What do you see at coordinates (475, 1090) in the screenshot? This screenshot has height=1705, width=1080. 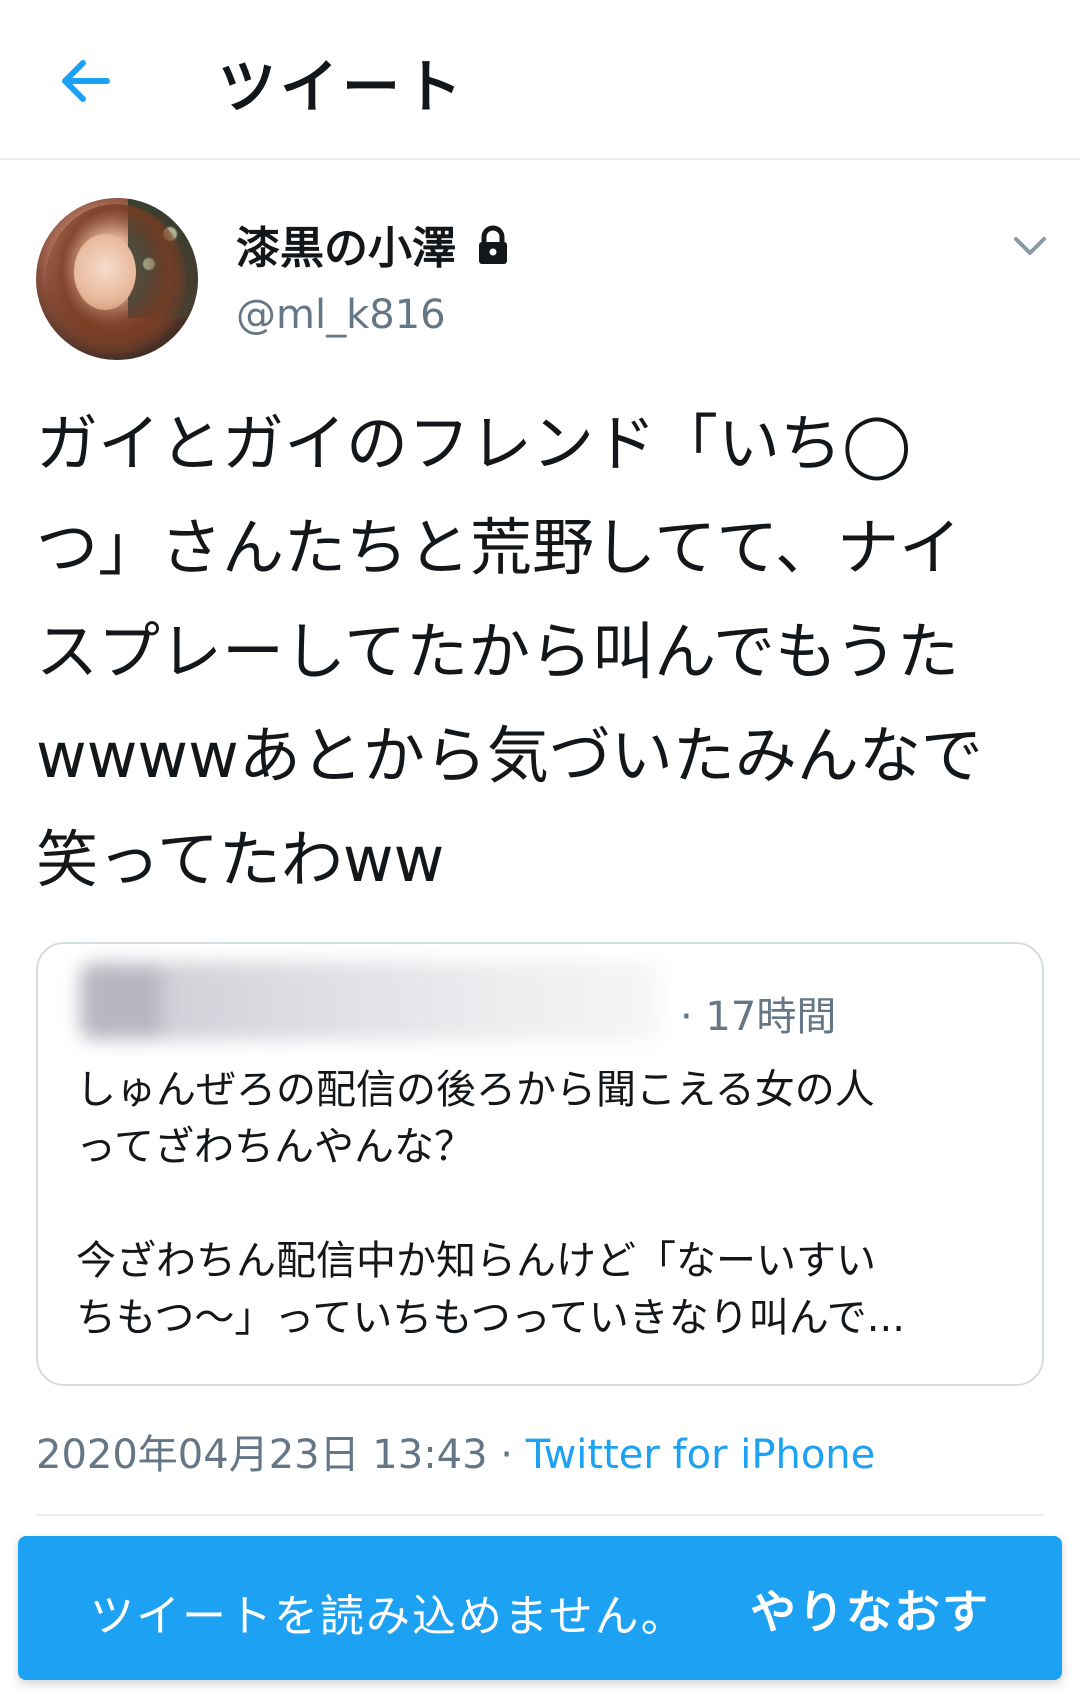 I see `quoted-text-line: しゅんぜろの配信の後ろから聞こえる女の人` at bounding box center [475, 1090].